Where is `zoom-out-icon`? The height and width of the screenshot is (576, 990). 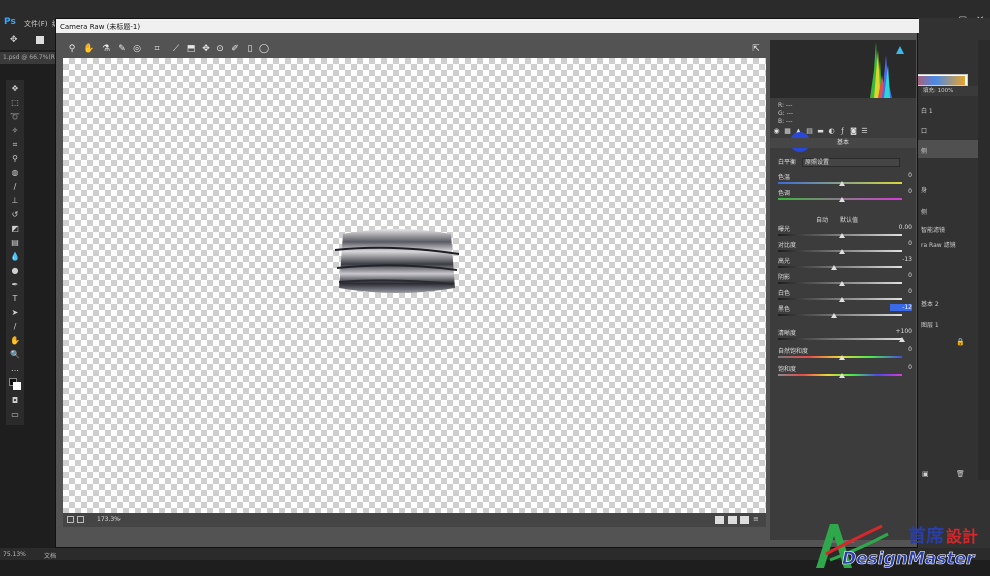
zoom-out-icon is located at coordinates (70, 519).